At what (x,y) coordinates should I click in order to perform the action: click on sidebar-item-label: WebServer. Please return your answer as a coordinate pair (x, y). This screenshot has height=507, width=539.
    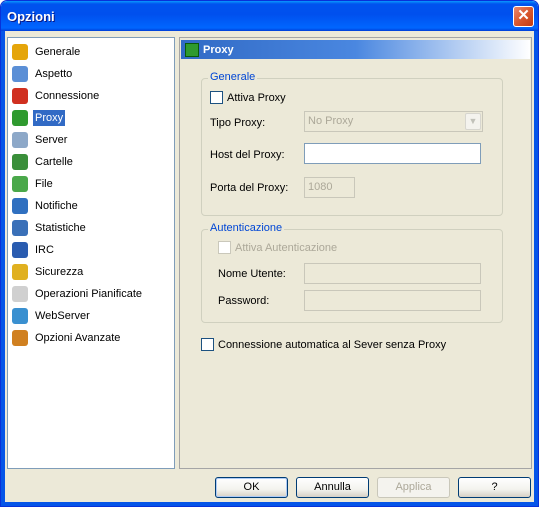
    Looking at the image, I should click on (62, 316).